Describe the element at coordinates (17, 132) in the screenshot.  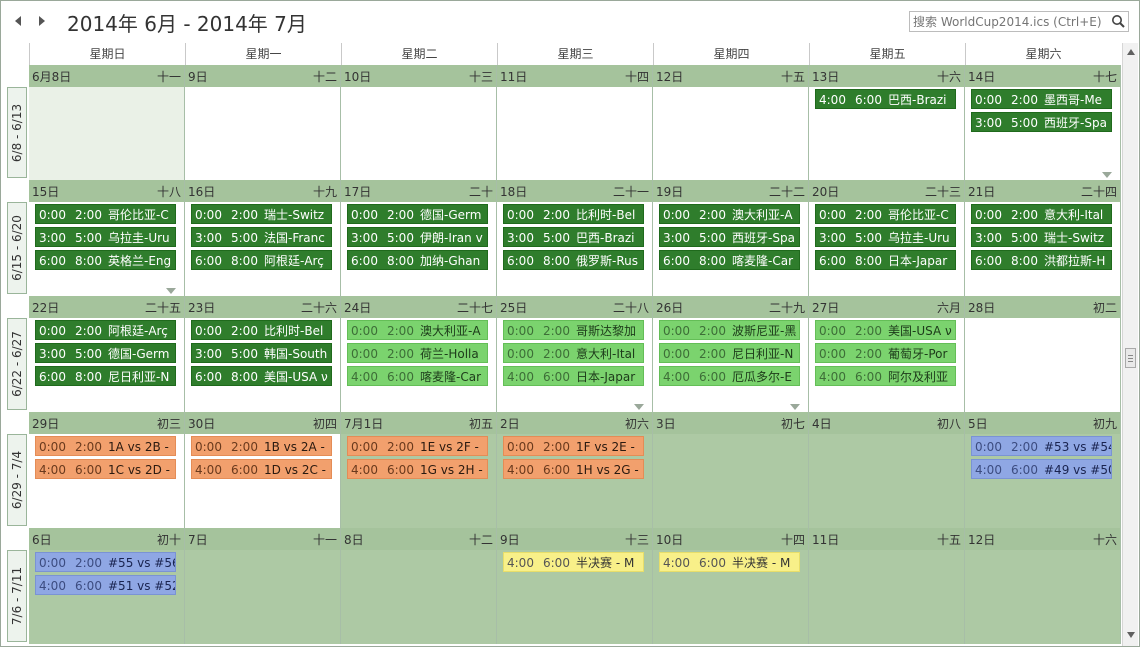
I see `week-label: 6/8 - 6/13` at that location.